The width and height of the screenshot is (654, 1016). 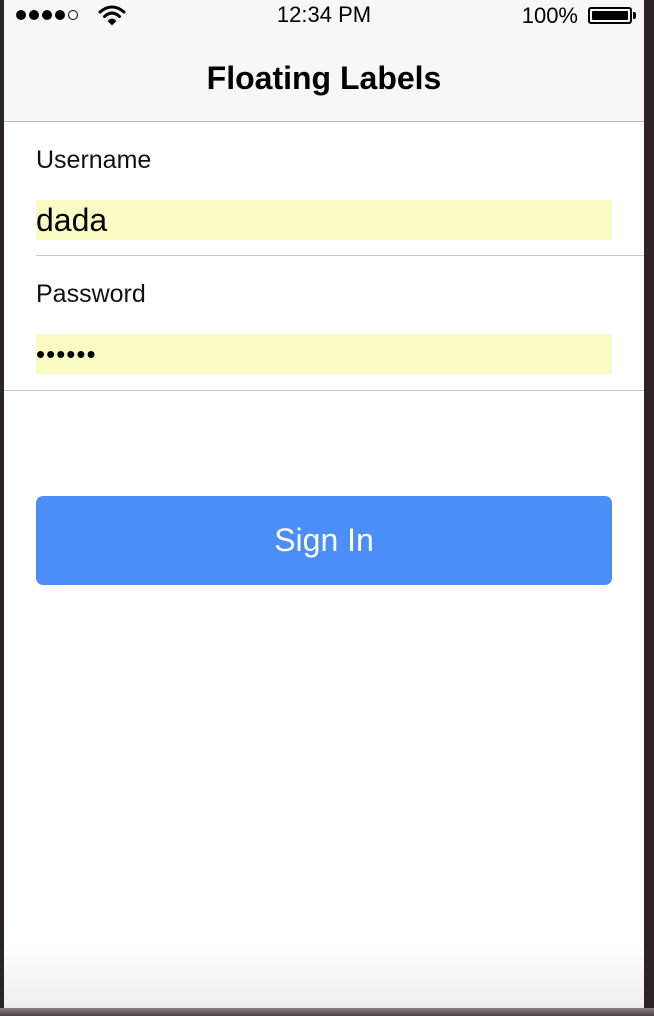 What do you see at coordinates (94, 160) in the screenshot?
I see `username-label: Username` at bounding box center [94, 160].